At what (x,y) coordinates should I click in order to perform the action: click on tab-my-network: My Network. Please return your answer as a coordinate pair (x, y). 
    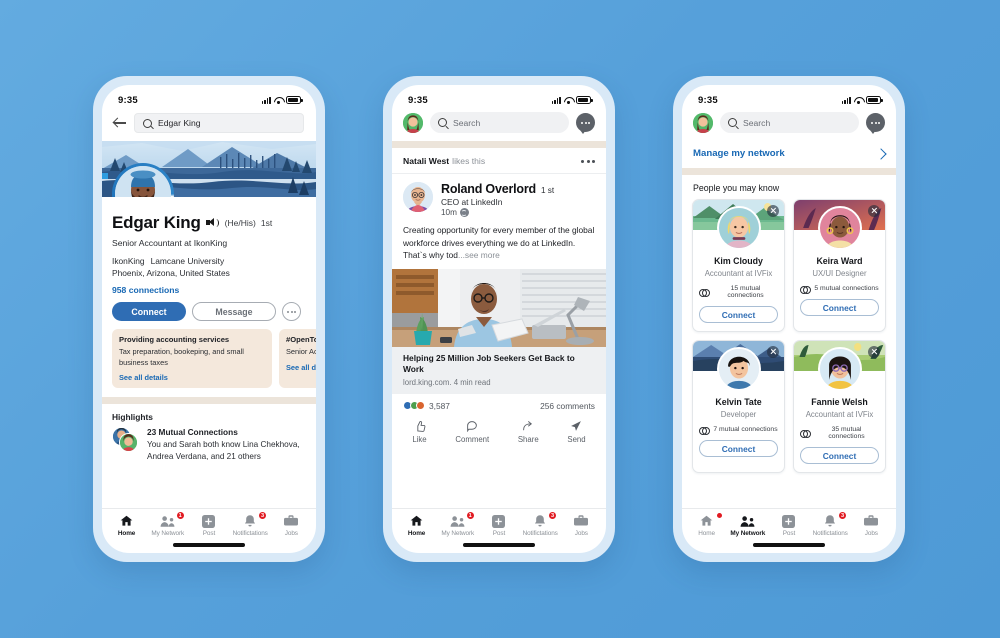
    Looking at the image, I should click on (748, 525).